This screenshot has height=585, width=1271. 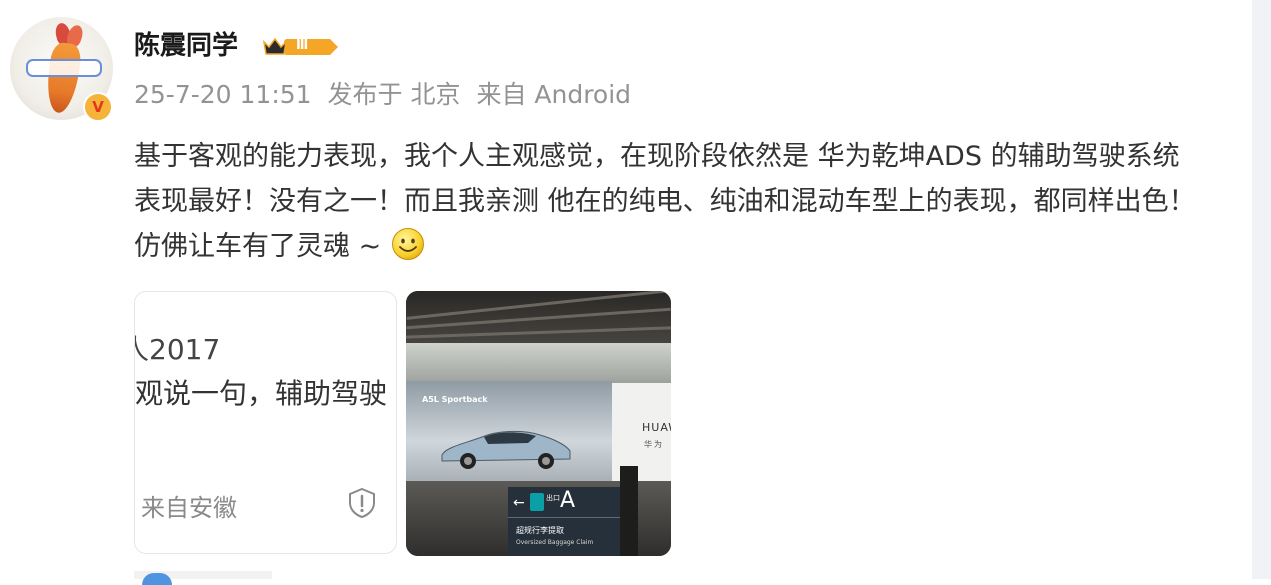 What do you see at coordinates (265, 422) in the screenshot?
I see `post-image-1: 人2017 观说一句，辅助驾驶 来自安徽` at bounding box center [265, 422].